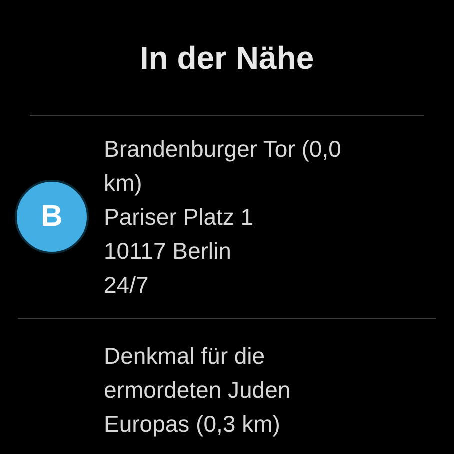  I want to click on screen-title: In der Nähe, so click(227, 58).